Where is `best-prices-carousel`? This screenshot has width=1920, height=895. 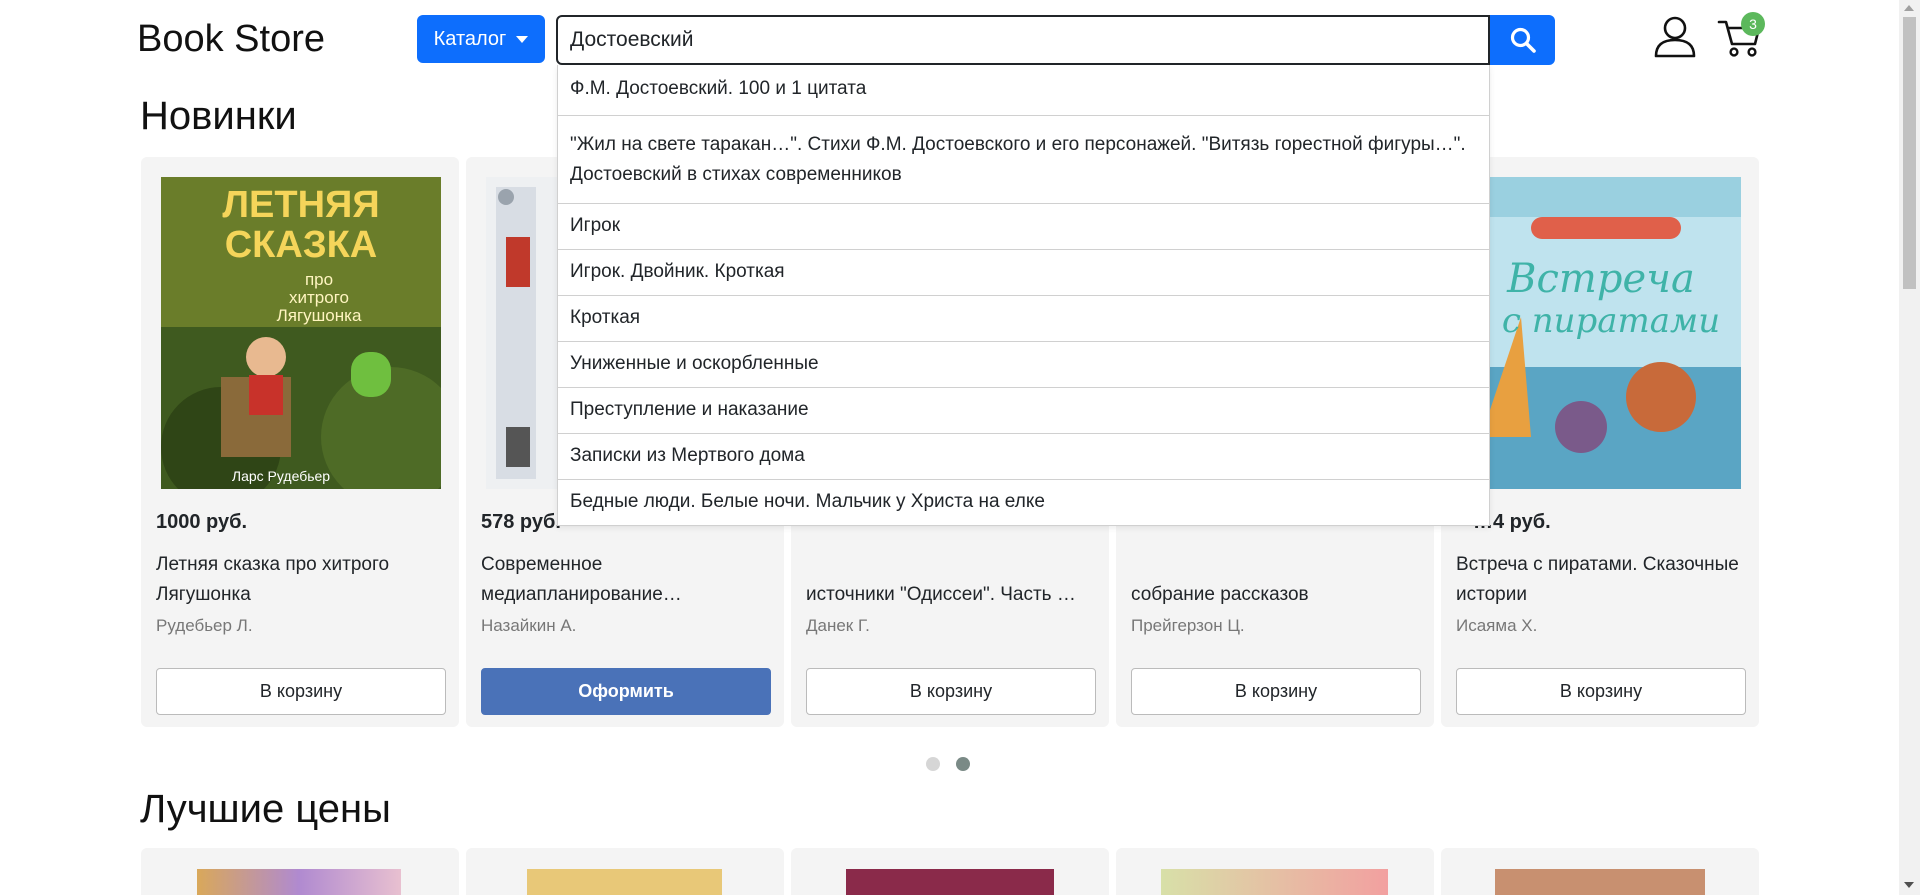
best-prices-carousel is located at coordinates (951, 871).